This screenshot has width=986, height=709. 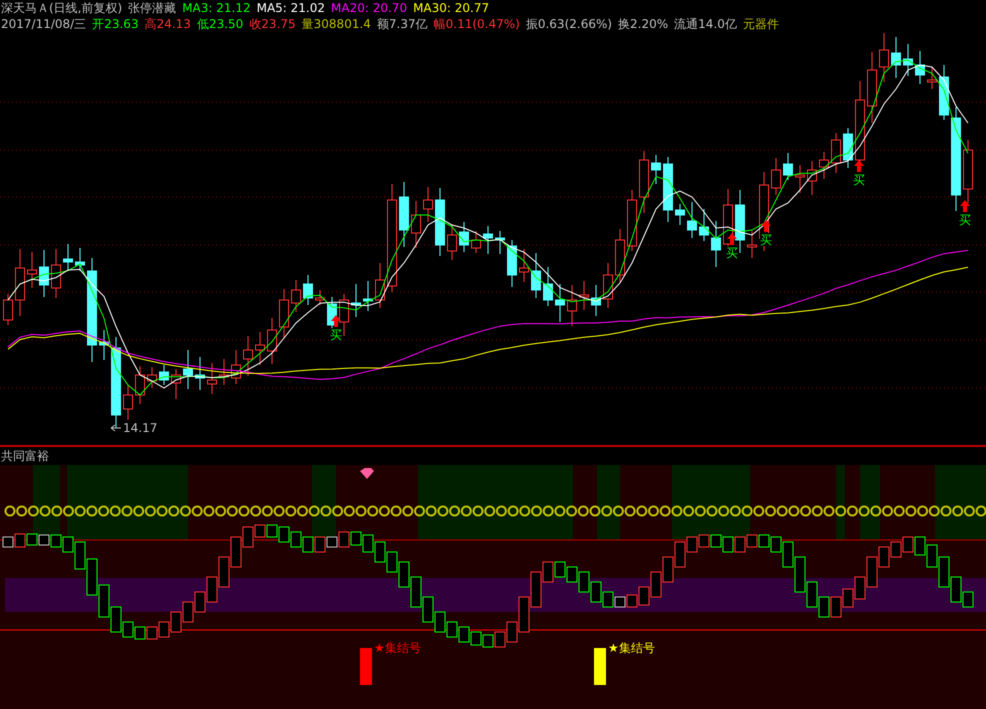 What do you see at coordinates (451, 8) in the screenshot?
I see `moving-average-value: MA30: 20.77` at bounding box center [451, 8].